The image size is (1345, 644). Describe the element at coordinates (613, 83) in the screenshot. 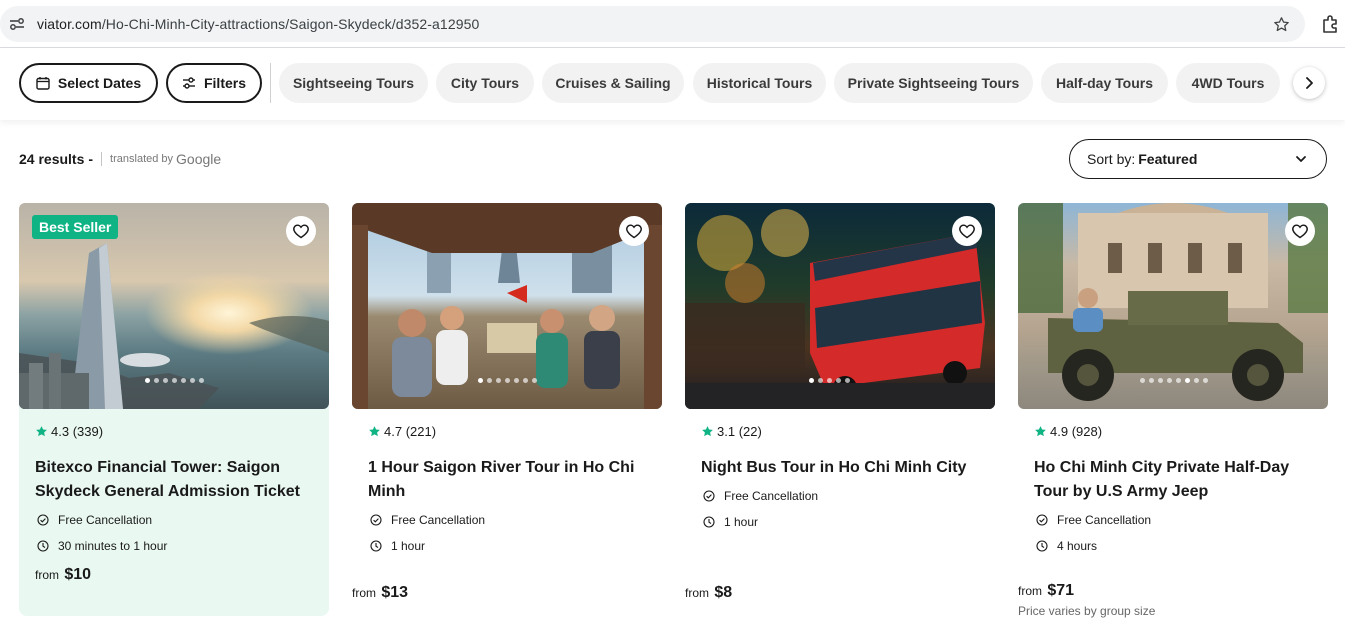

I see `category-pill-cruises: Cruises & Sailing` at that location.